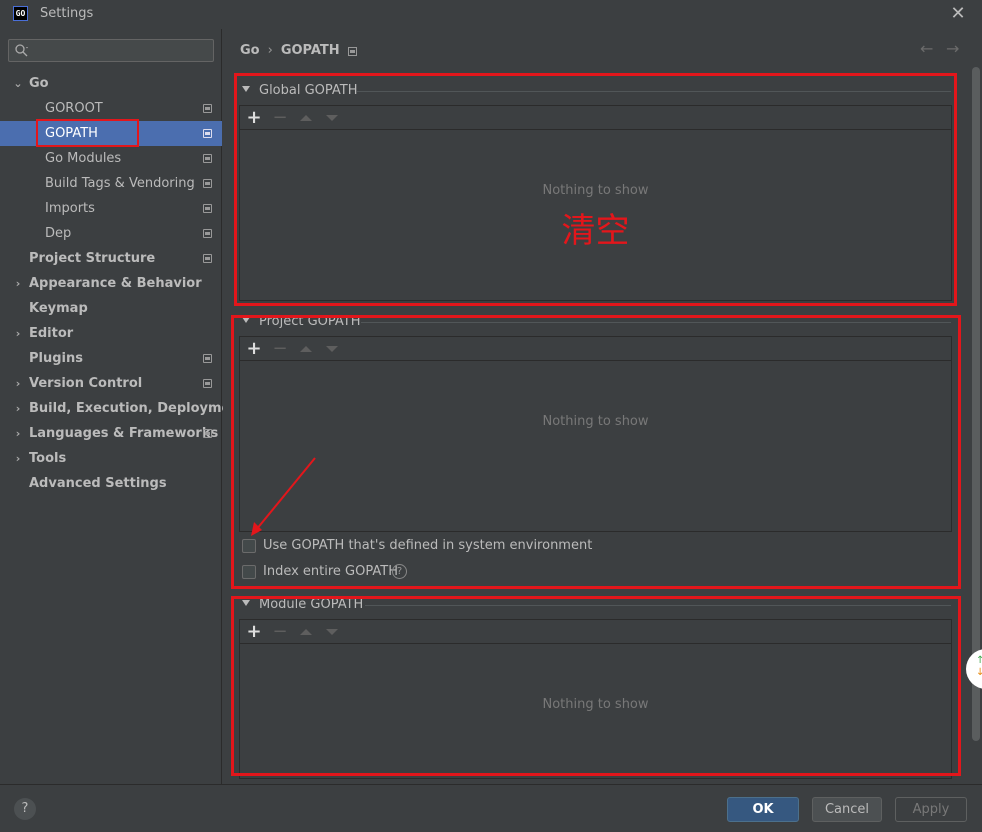  I want to click on sidebar-item-advanced-settings: Advanced Settings, so click(111, 483).